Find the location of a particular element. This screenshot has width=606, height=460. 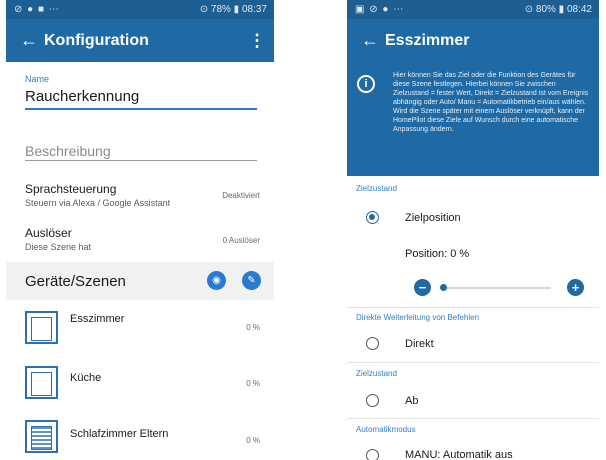

radio-direct is located at coordinates (372, 343).